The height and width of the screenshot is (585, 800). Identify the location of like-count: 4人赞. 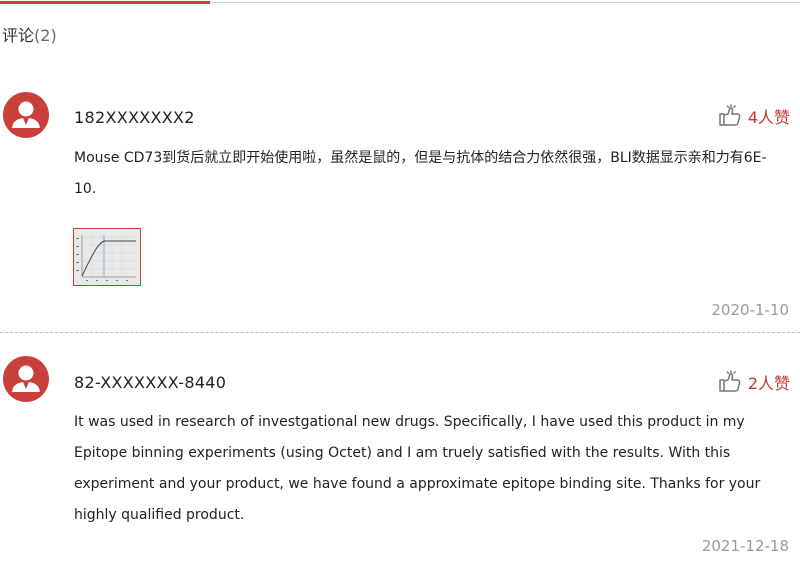
(768, 117).